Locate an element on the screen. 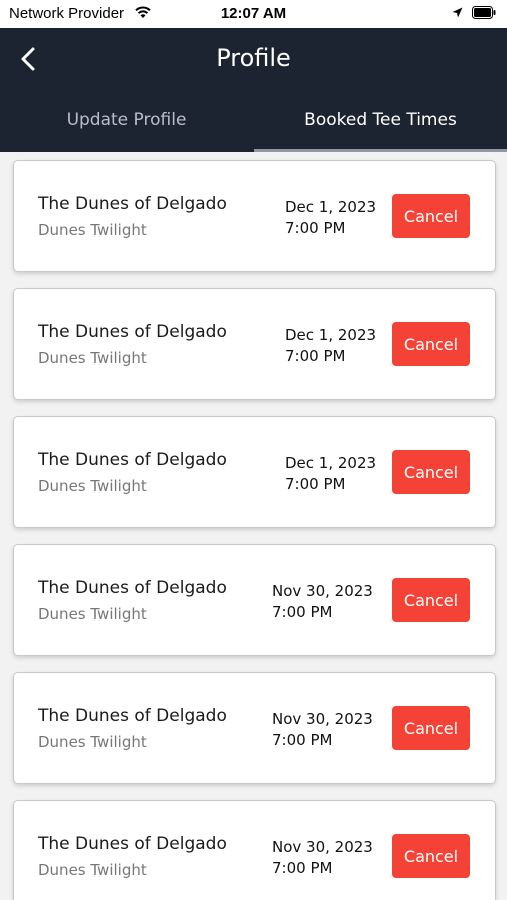 This screenshot has height=900, width=507. header-bar: Profile Update Profile Booked Tee Times is located at coordinates (253, 90).